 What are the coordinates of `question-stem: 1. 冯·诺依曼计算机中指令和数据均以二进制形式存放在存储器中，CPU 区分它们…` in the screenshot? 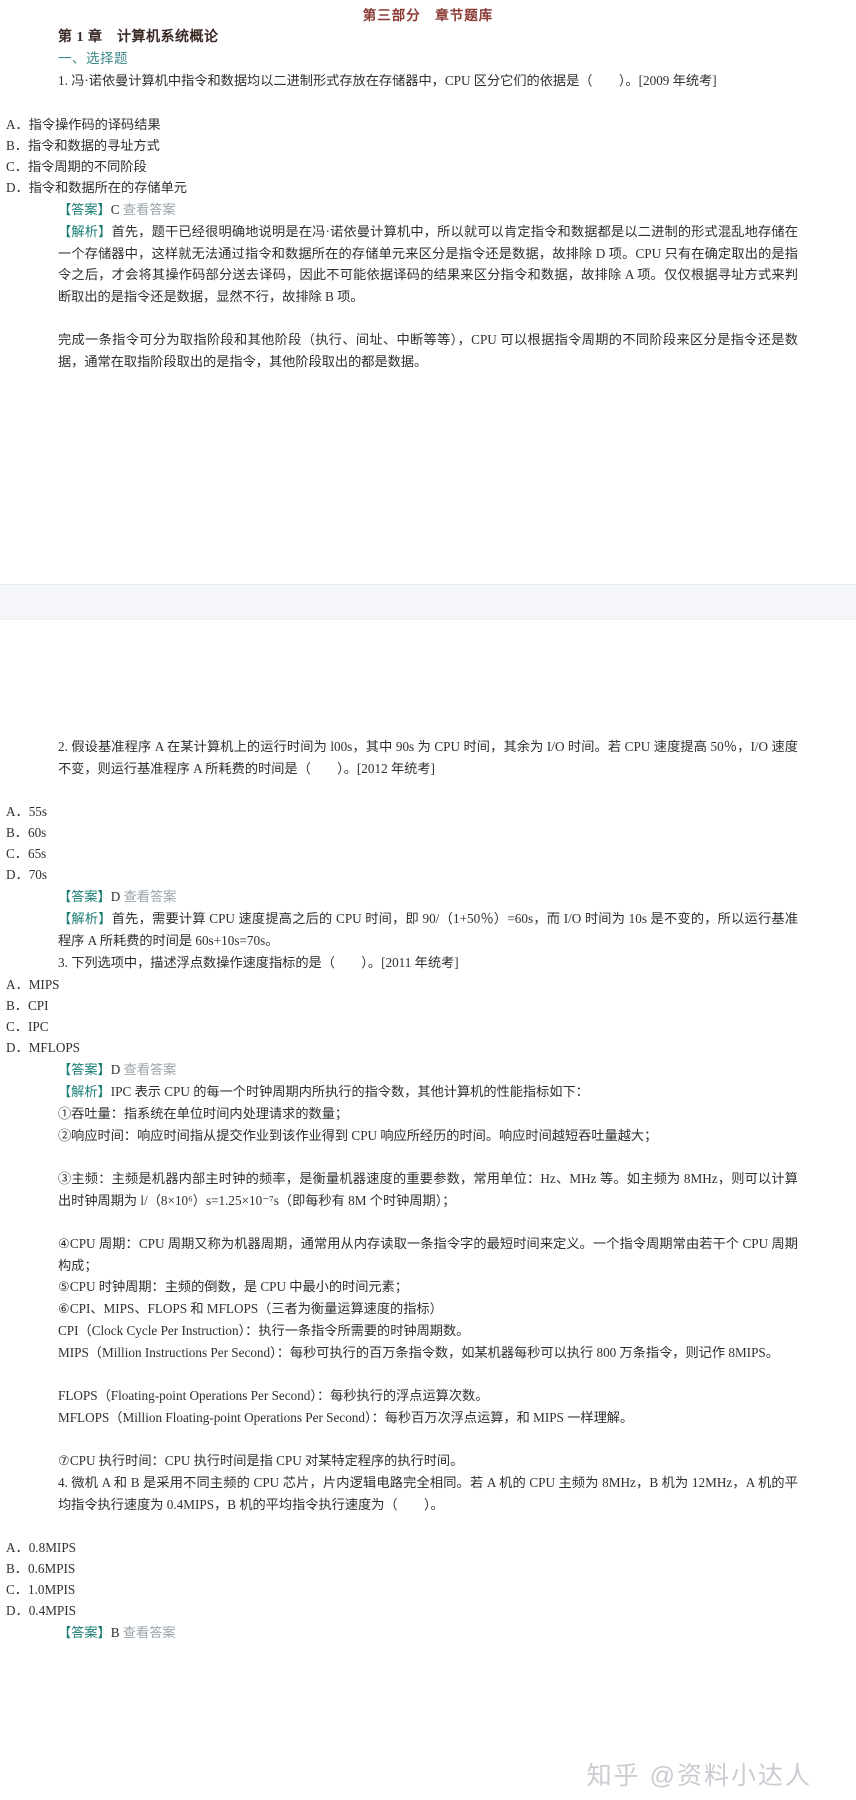 It's located at (387, 80).